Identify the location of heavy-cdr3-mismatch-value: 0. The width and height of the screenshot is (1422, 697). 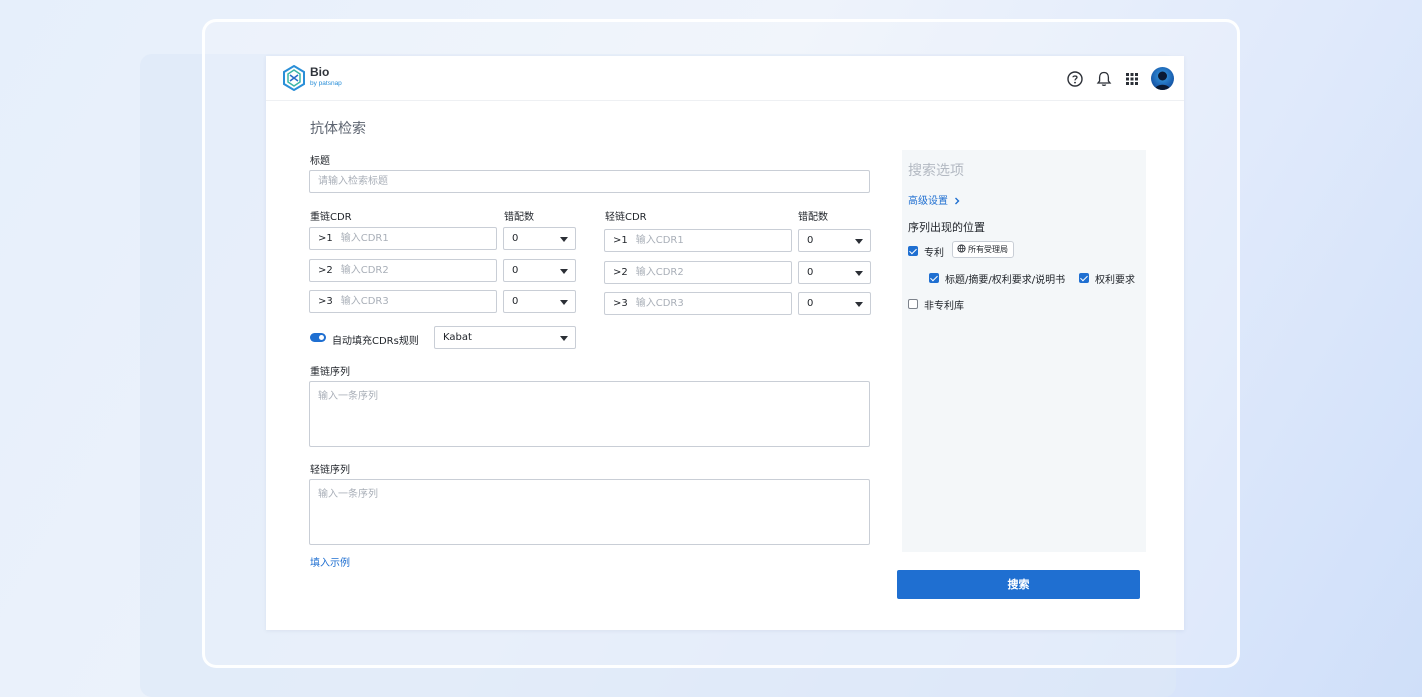
(515, 301).